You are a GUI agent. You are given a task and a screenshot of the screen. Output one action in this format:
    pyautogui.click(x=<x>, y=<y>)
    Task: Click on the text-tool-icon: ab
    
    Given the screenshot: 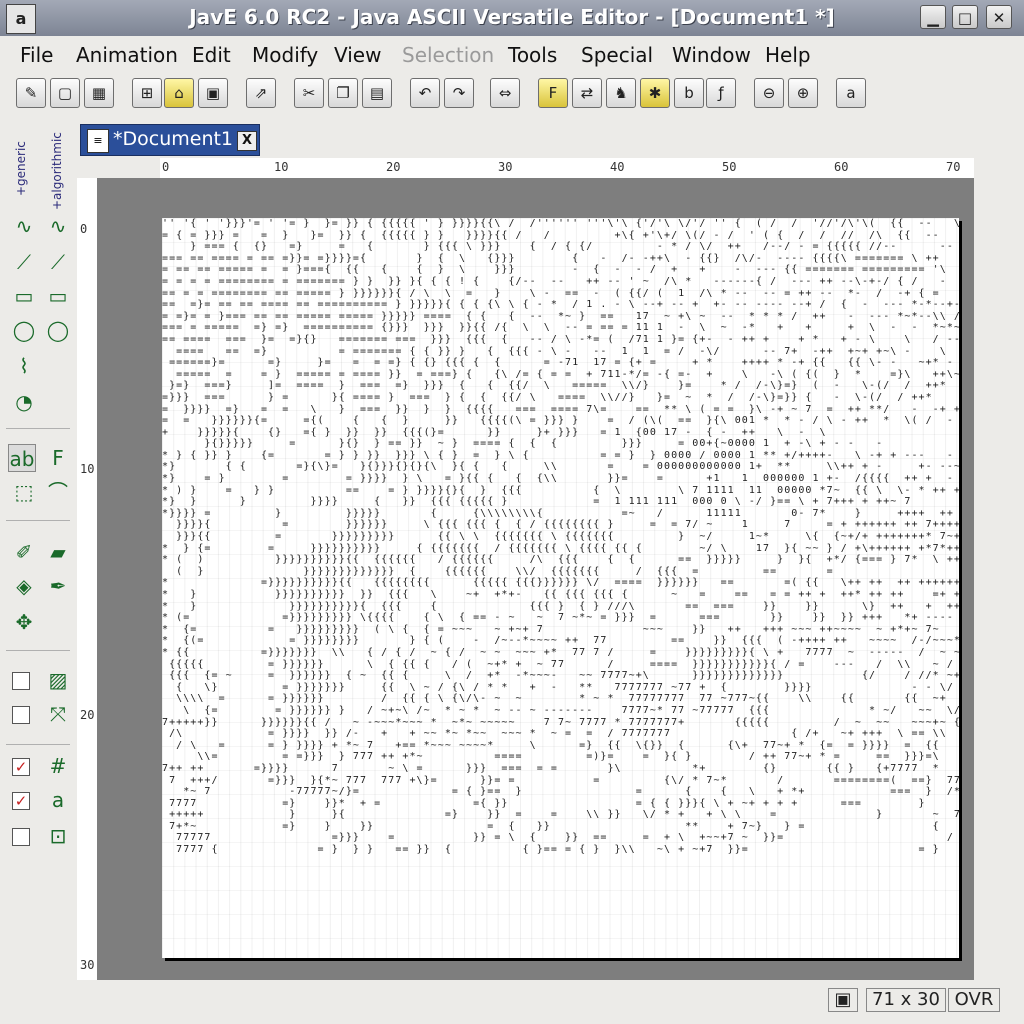 What is the action you would take?
    pyautogui.click(x=22, y=458)
    